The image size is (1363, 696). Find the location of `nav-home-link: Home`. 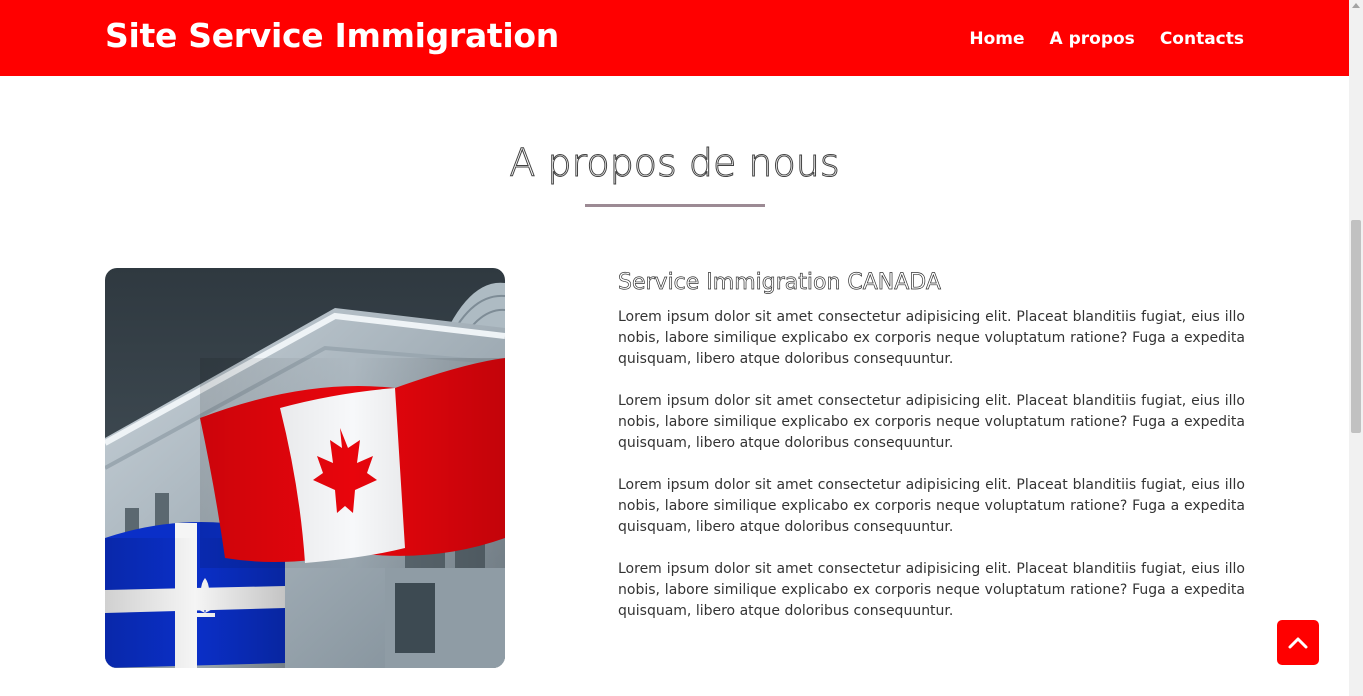

nav-home-link: Home is located at coordinates (996, 39).